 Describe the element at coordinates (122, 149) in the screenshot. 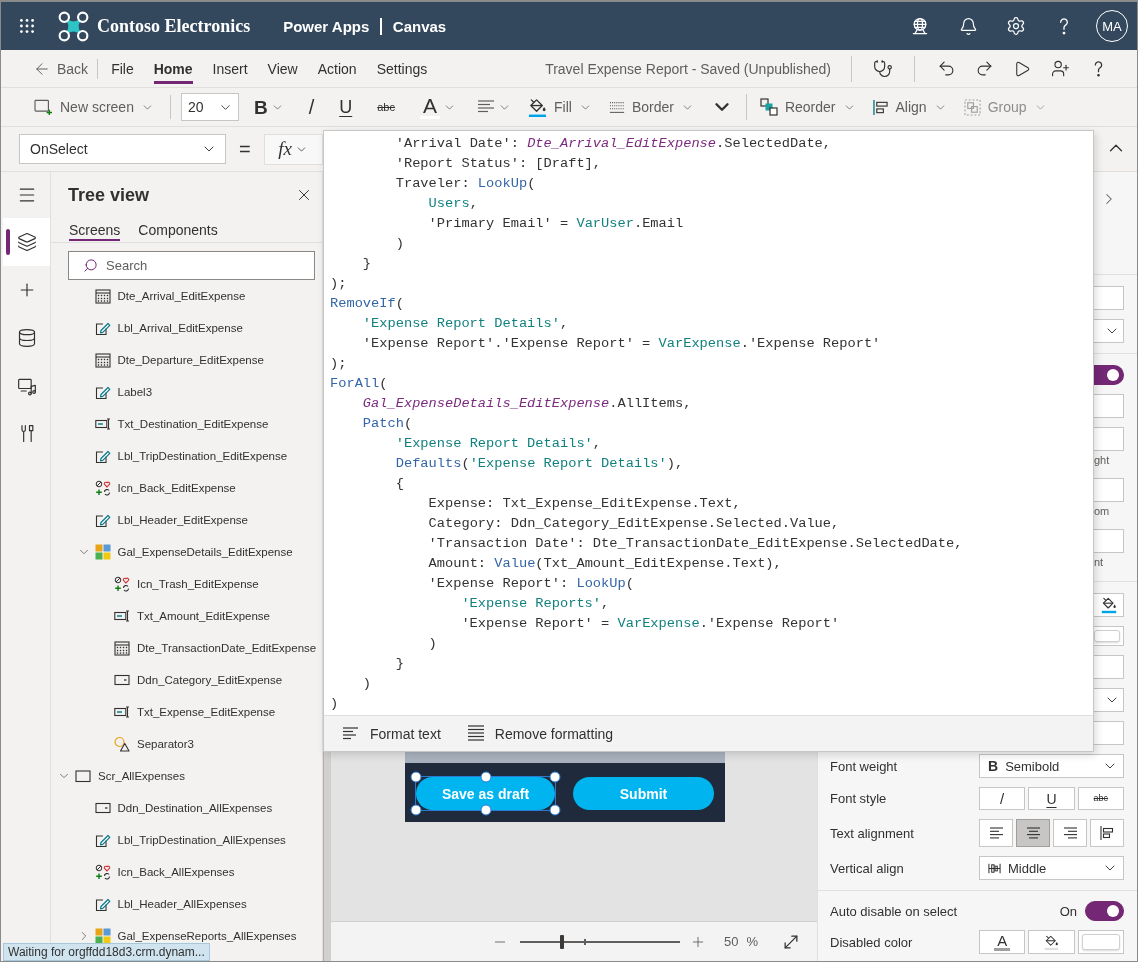

I see `property-dropdown: OnSelect` at that location.